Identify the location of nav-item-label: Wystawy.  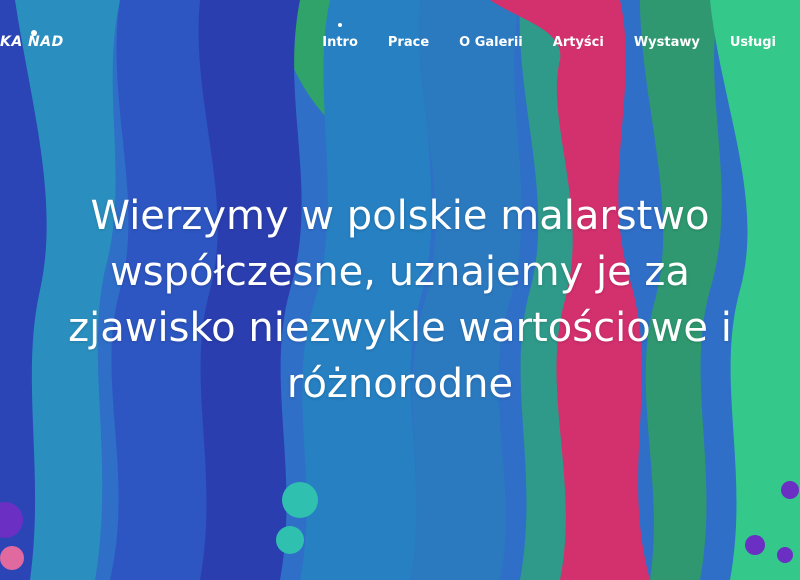
(666, 42).